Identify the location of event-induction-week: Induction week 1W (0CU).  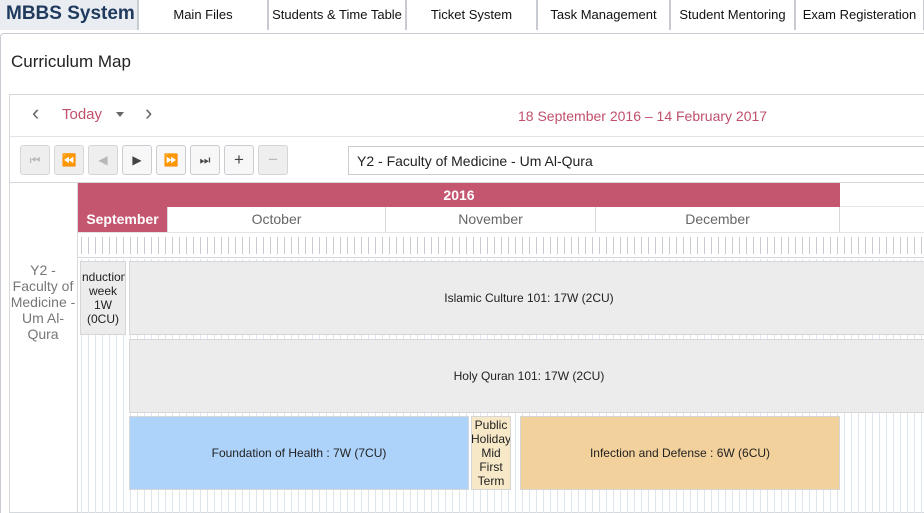
(103, 298).